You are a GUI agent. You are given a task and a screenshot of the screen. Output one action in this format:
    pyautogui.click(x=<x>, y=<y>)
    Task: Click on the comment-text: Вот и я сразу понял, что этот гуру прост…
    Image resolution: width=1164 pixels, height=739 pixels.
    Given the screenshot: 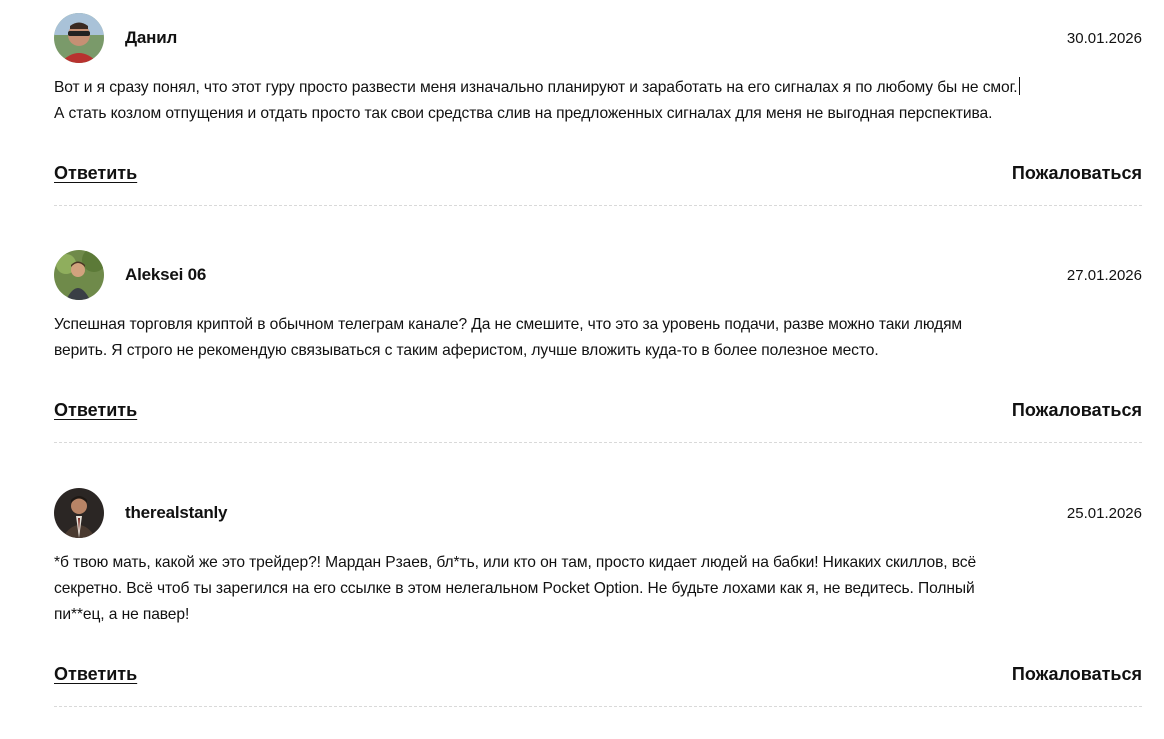 What is the action you would take?
    pyautogui.click(x=598, y=101)
    